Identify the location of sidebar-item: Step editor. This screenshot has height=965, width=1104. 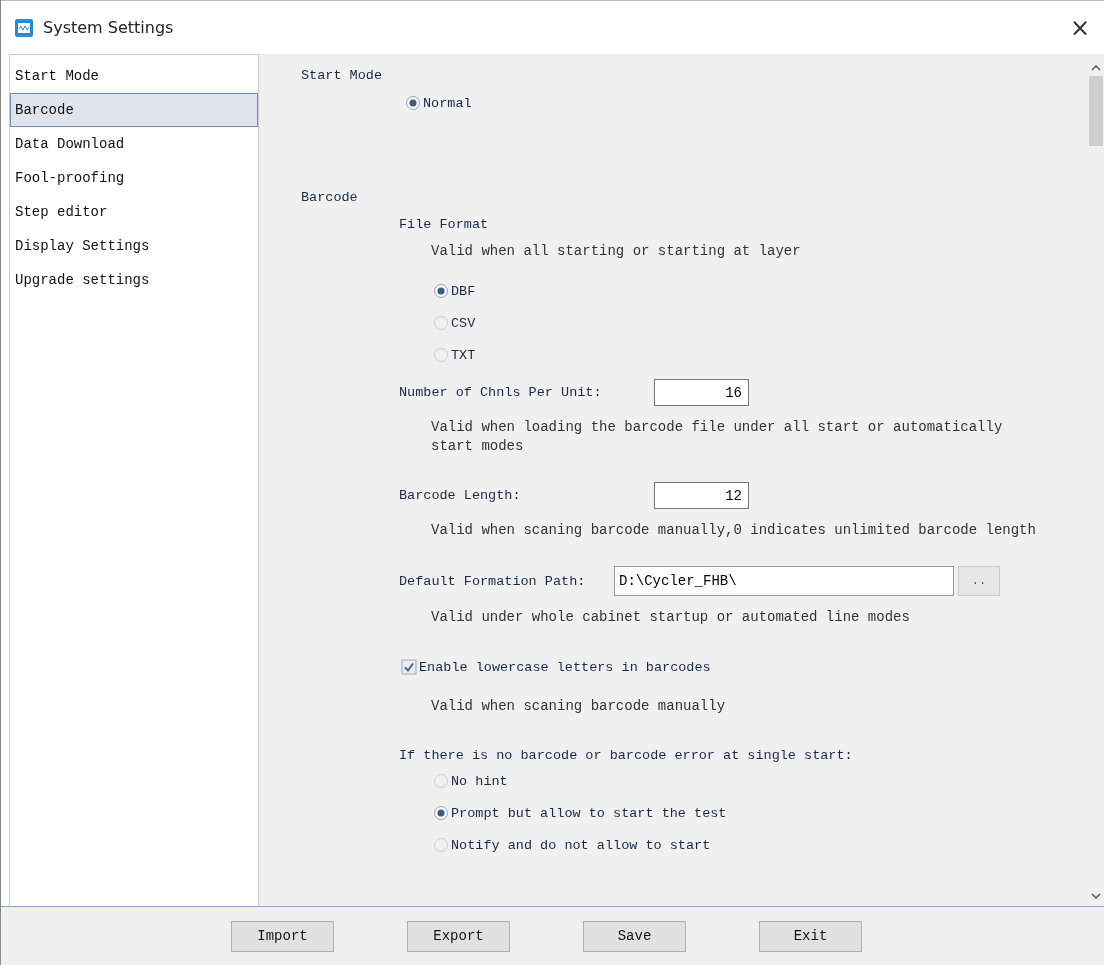
(134, 212).